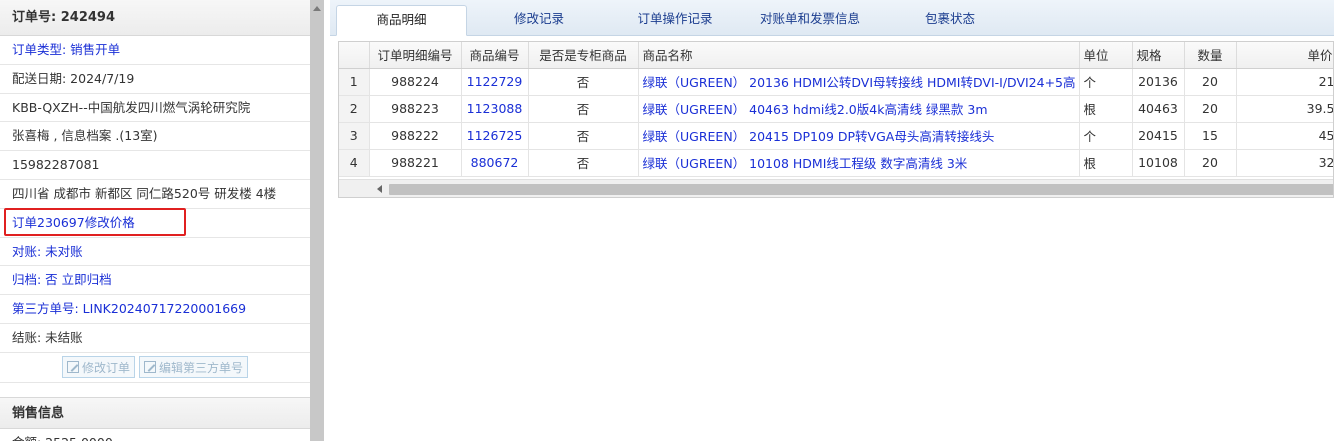 The width and height of the screenshot is (1334, 441). I want to click on col-header-counter: 是否是专柜商品, so click(583, 55).